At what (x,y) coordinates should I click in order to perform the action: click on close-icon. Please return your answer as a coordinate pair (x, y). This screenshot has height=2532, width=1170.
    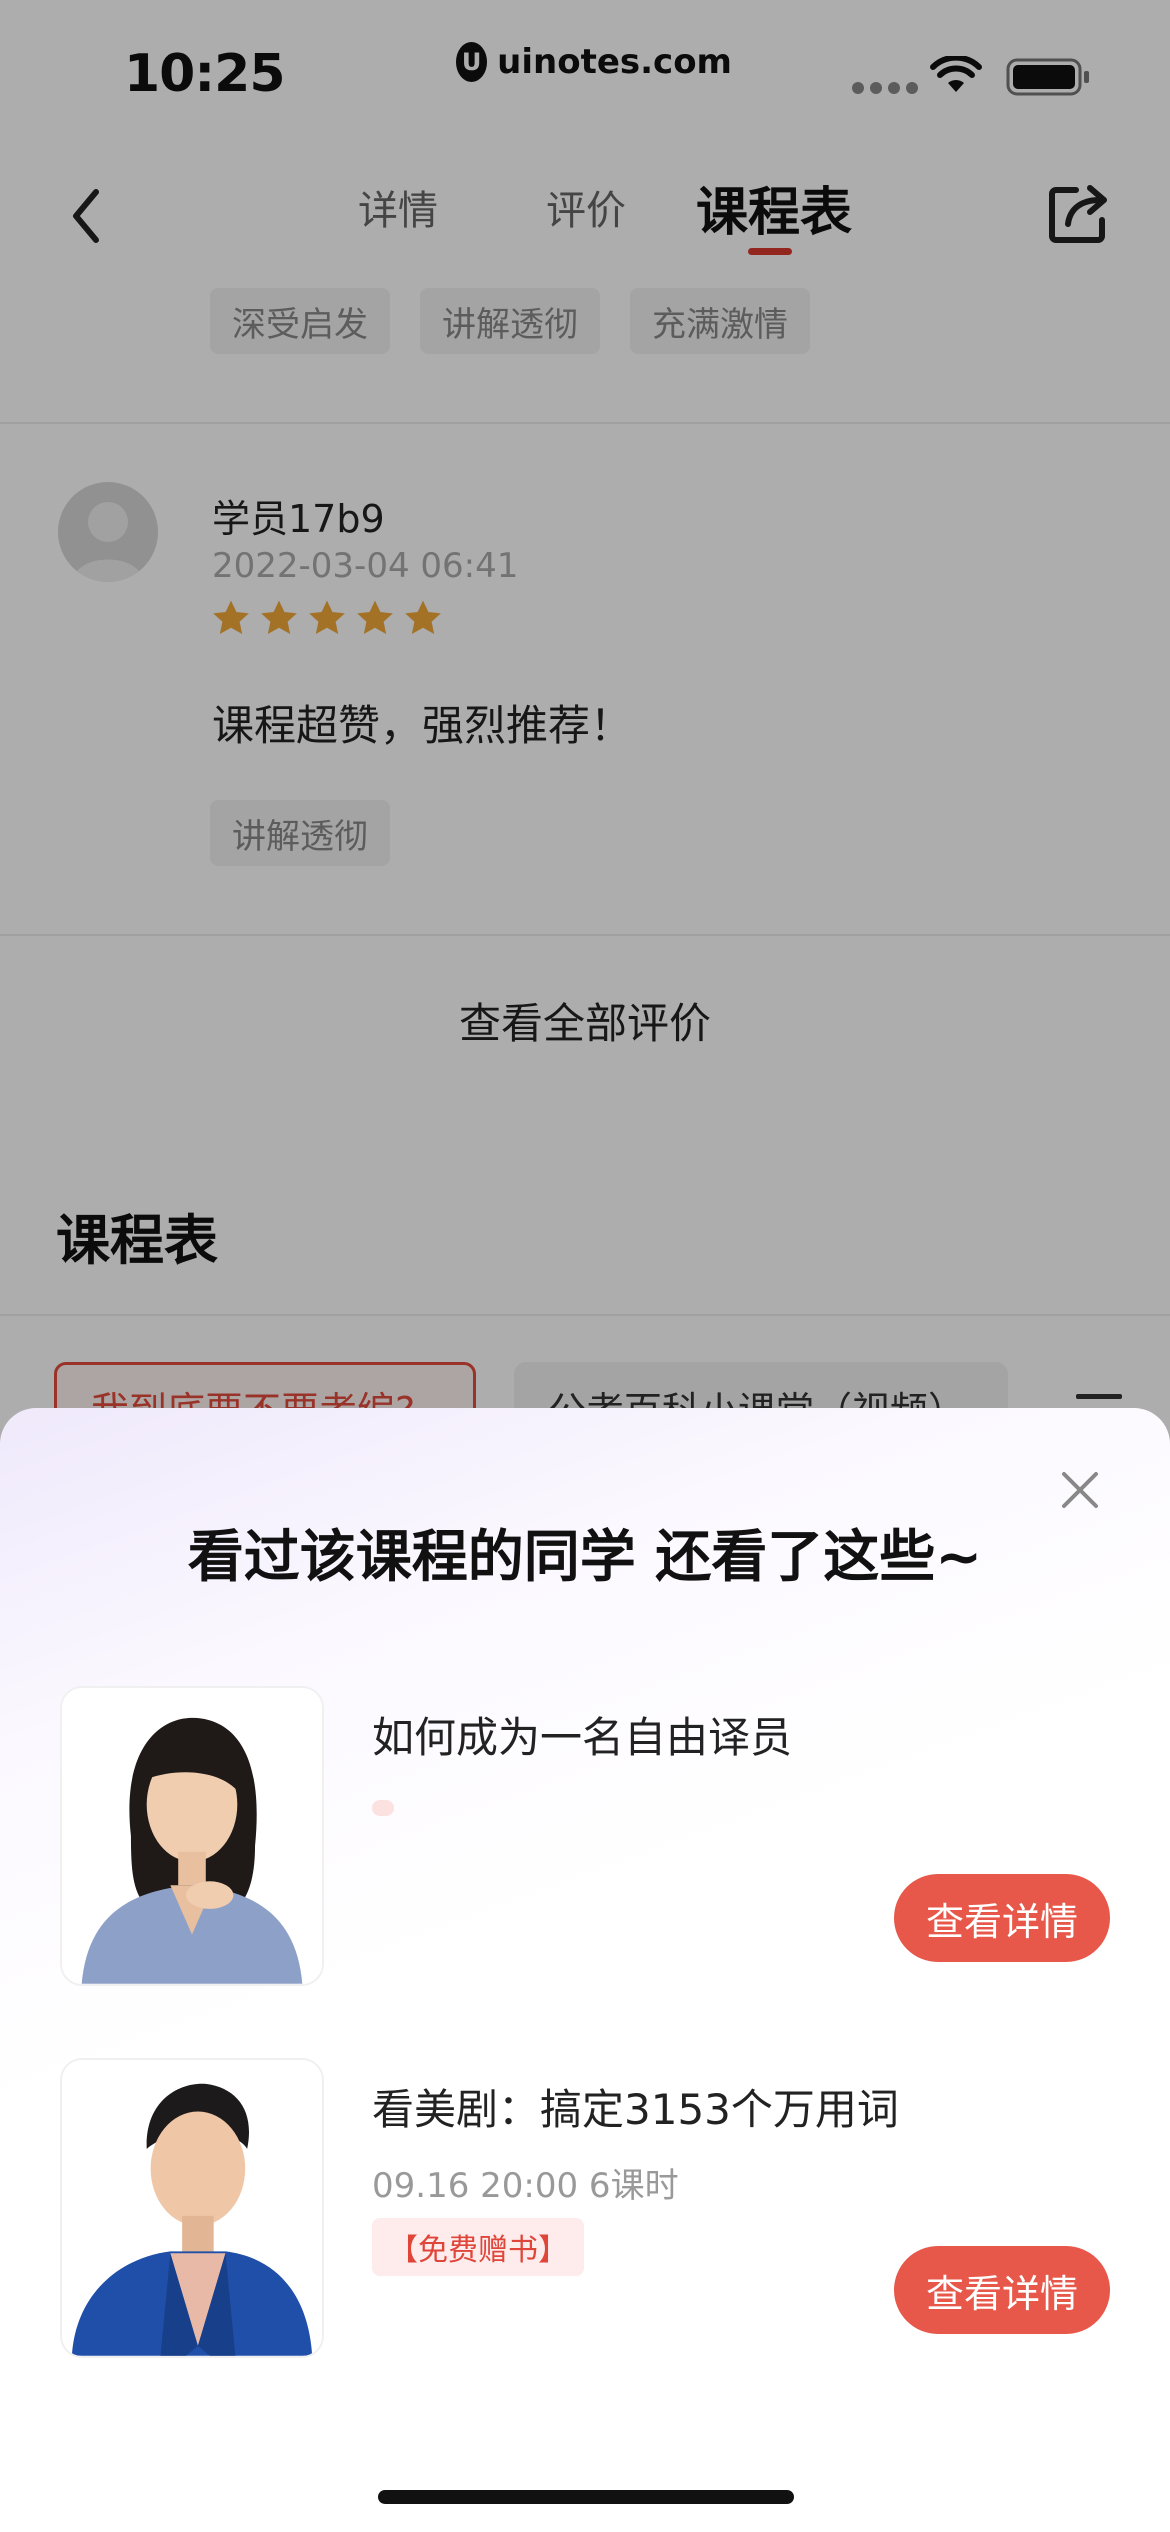
    Looking at the image, I should click on (1080, 1490).